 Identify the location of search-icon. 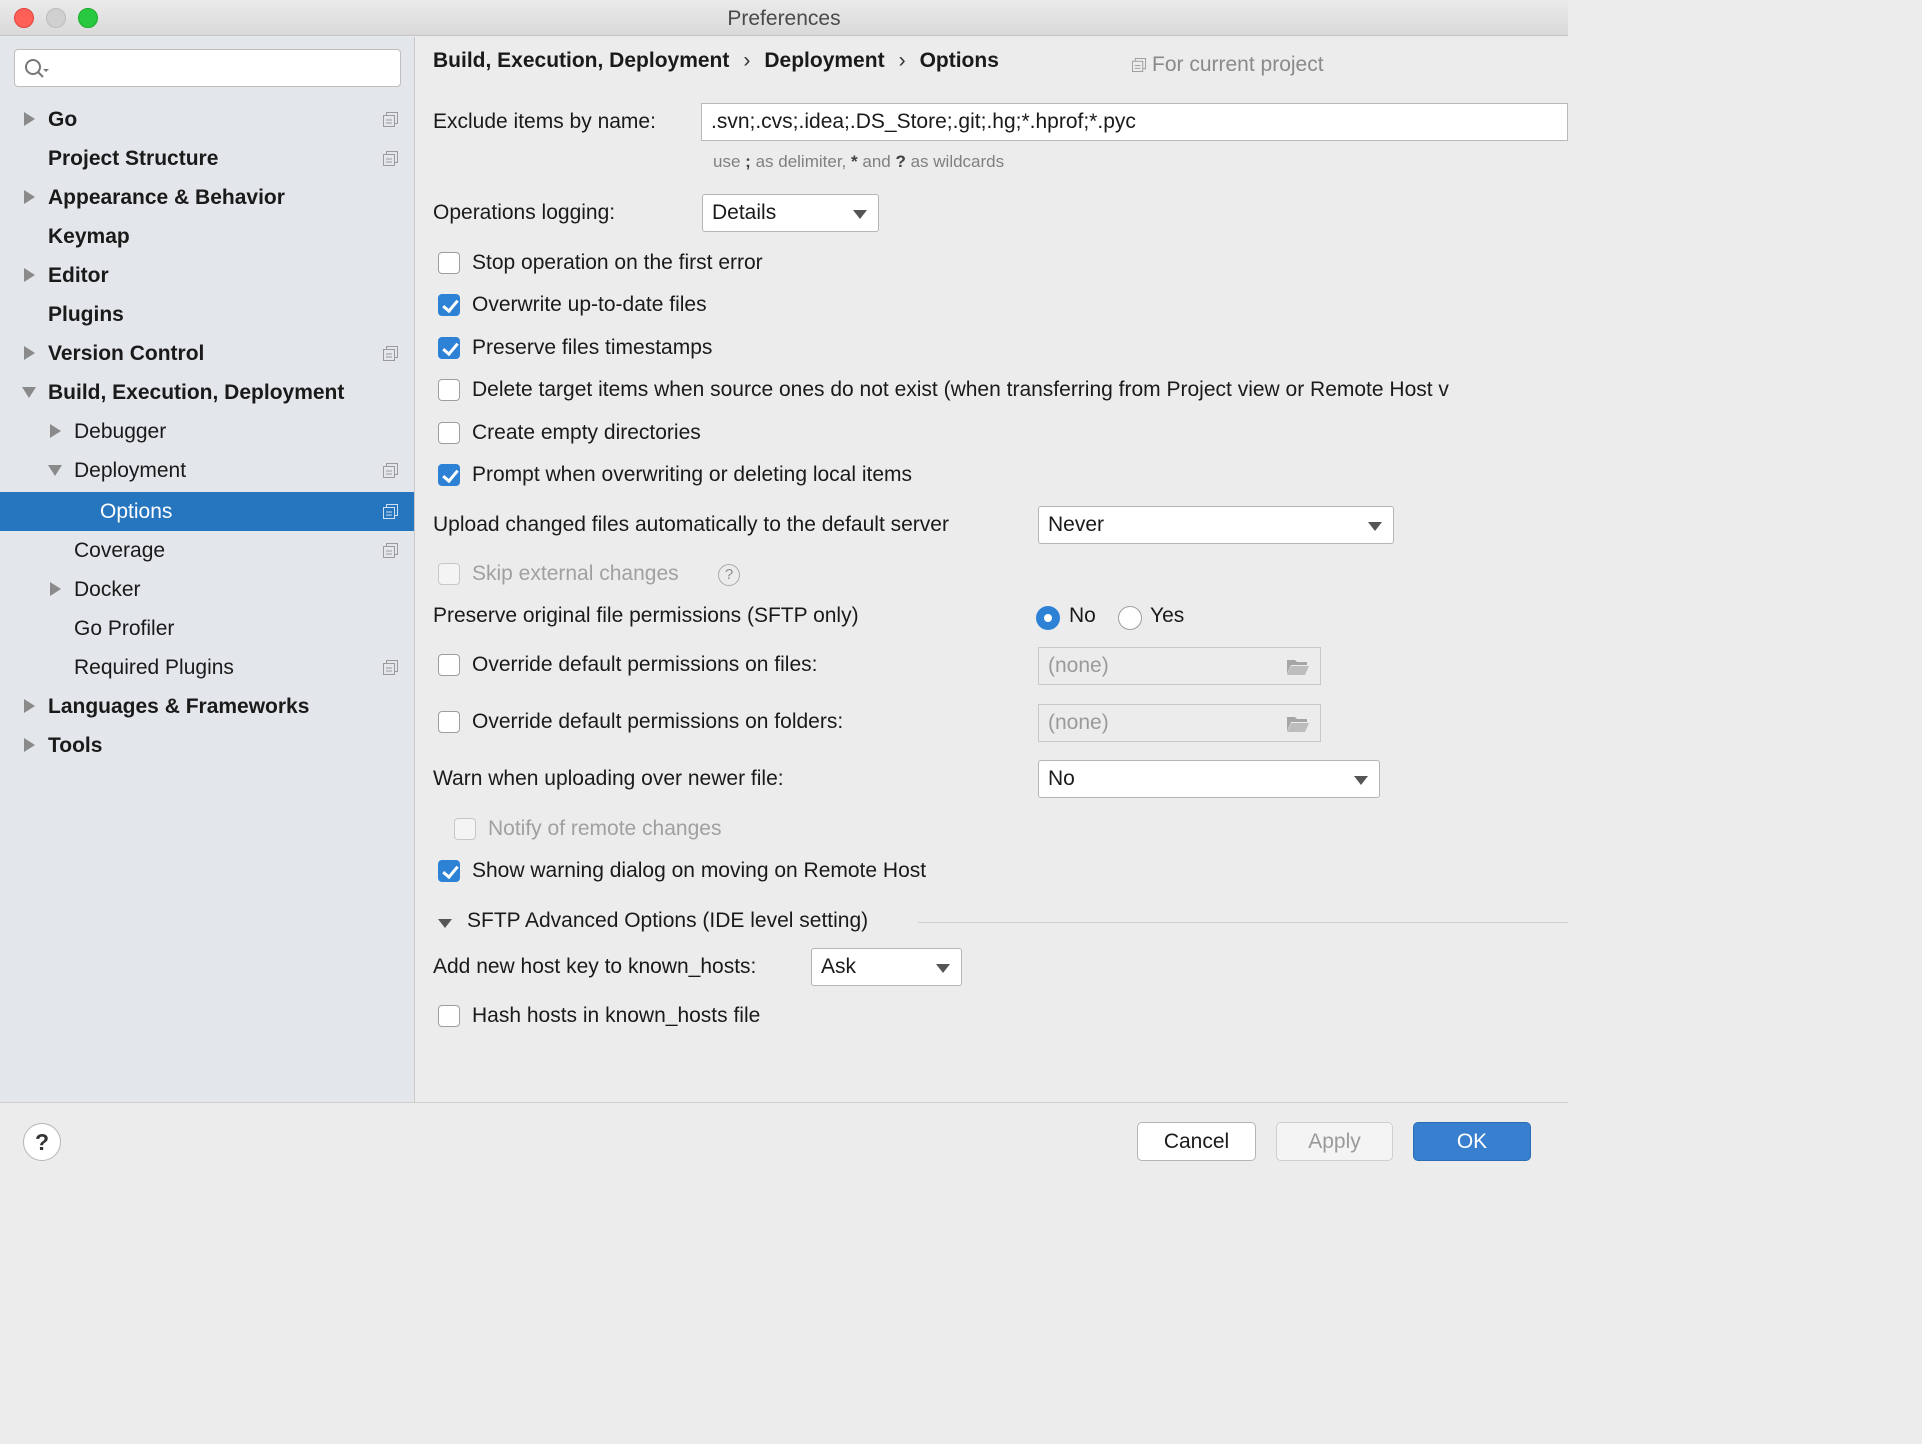
(36, 69).